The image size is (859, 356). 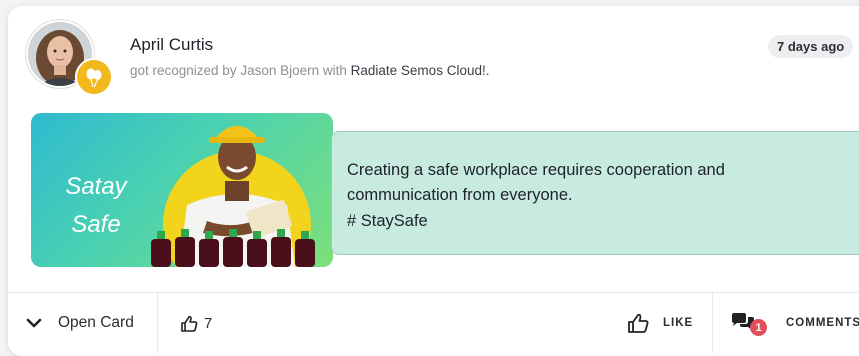 What do you see at coordinates (208, 323) in the screenshot?
I see `thumbs-count-value: 7` at bounding box center [208, 323].